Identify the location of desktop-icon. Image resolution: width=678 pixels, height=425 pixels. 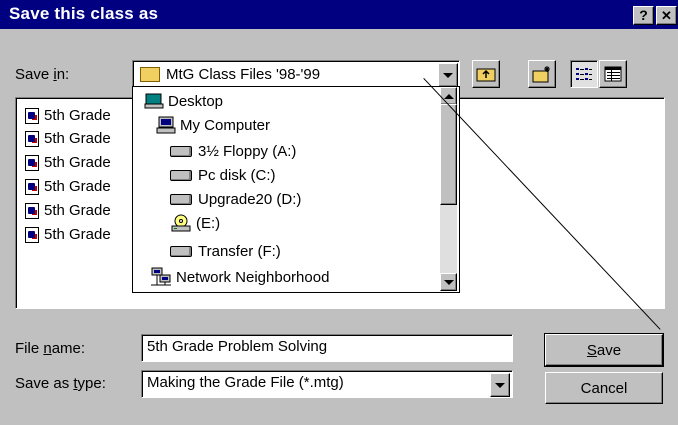
(154, 101).